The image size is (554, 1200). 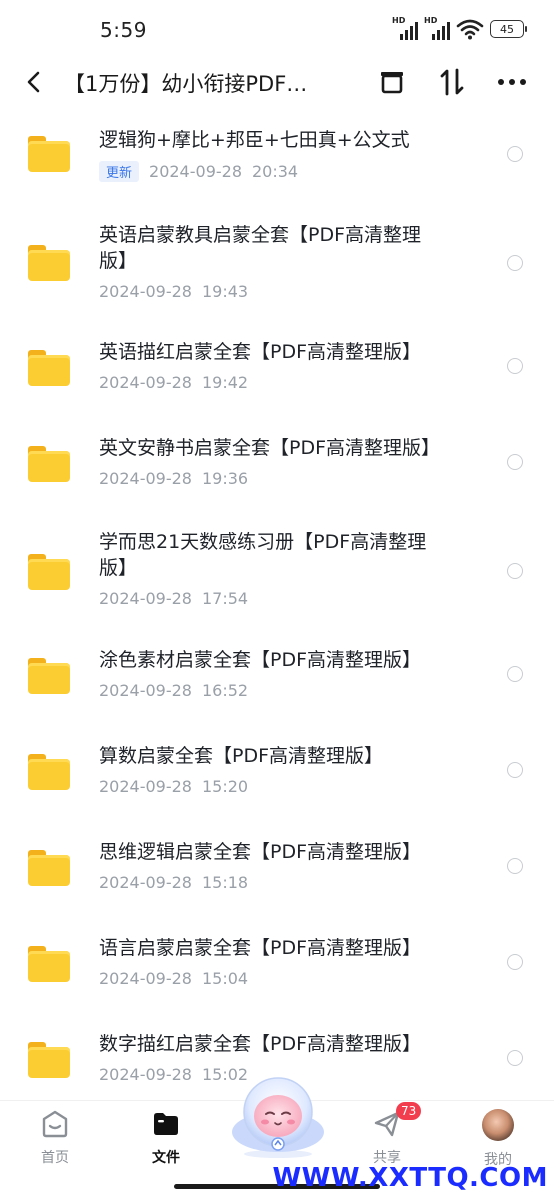 I want to click on file-name: 数字描红启蒙全套【PDF高清整理版】, so click(x=260, y=1044).